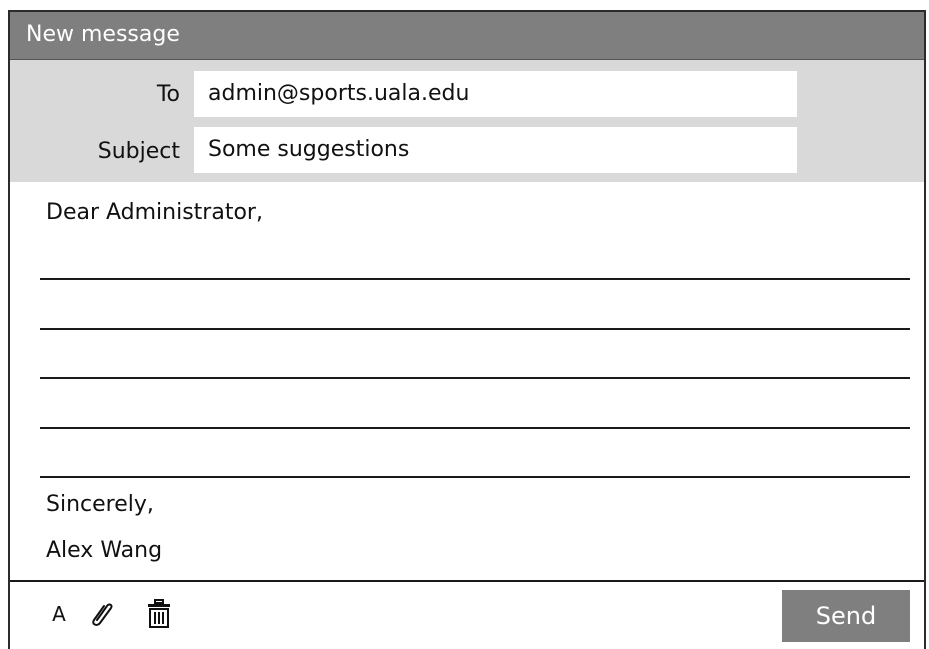 This screenshot has width=929, height=649. I want to click on to-label: To, so click(168, 94).